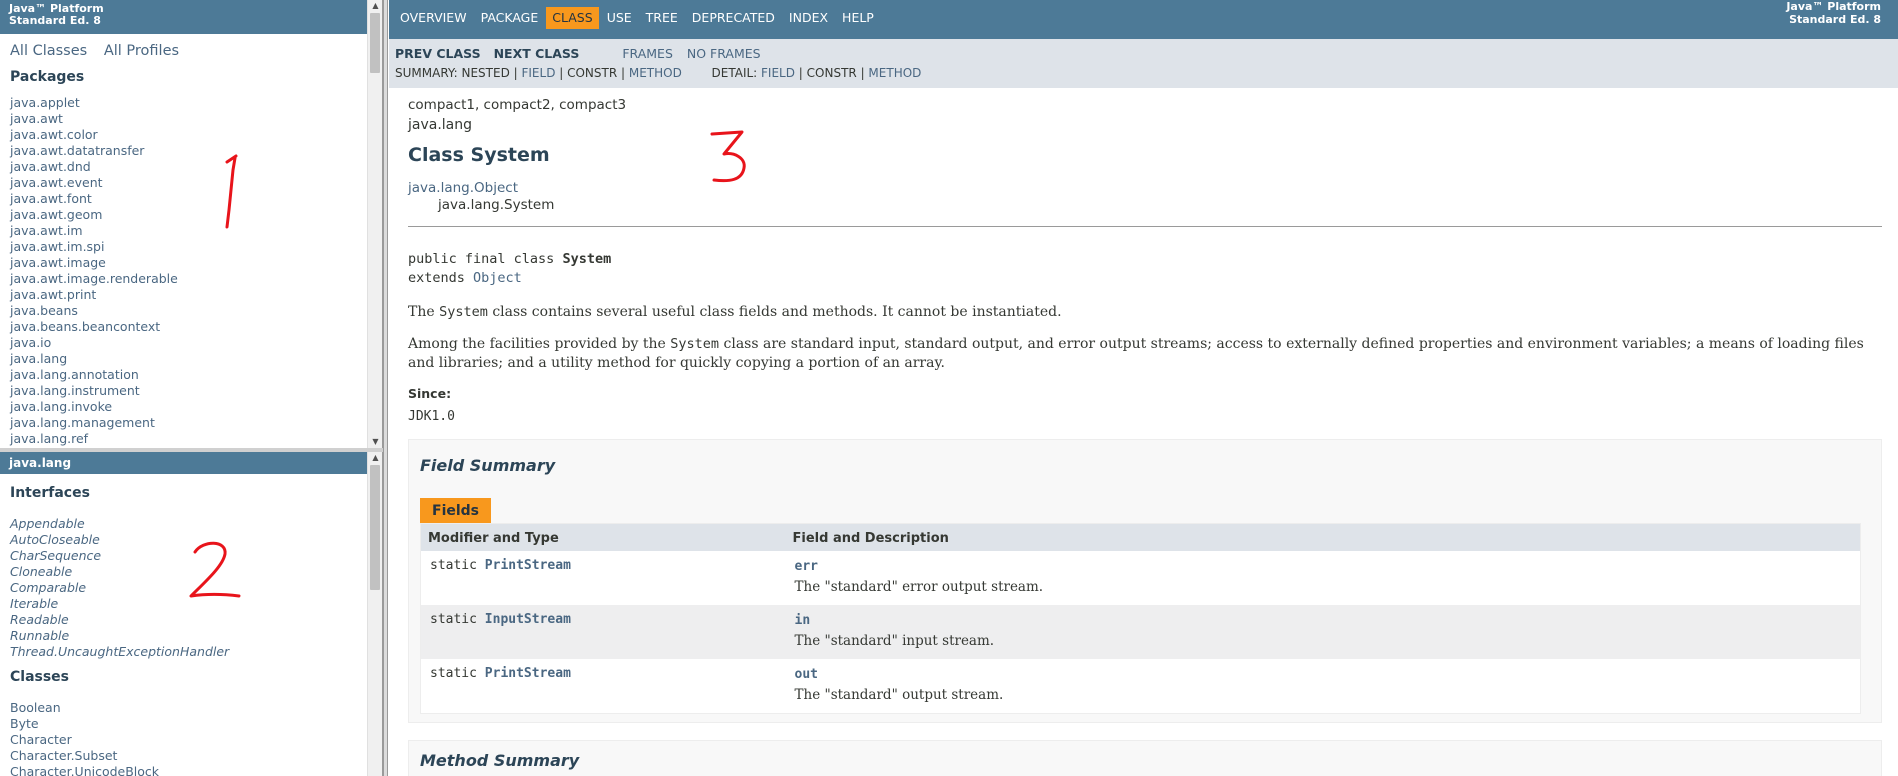 The image size is (1898, 776). I want to click on nav-item-index: INDEX, so click(808, 18).